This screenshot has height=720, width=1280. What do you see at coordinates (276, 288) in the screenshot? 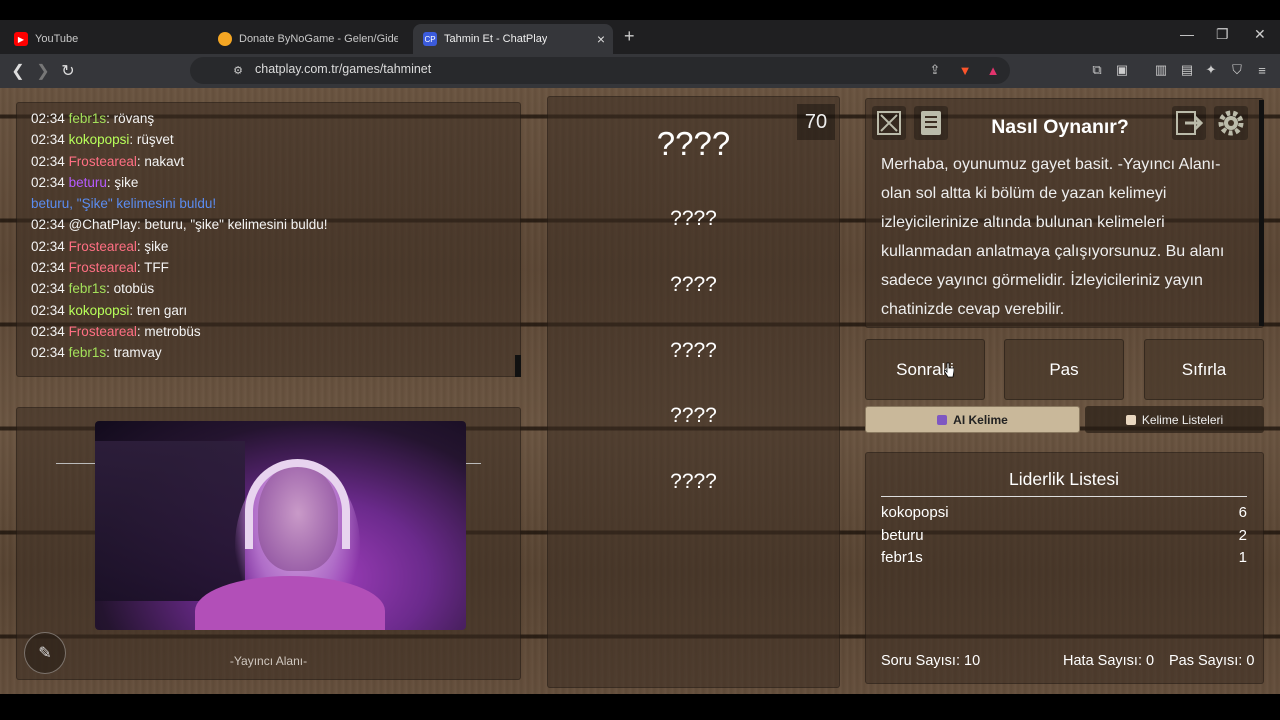
I see `chat-message: 02:34 febr1s: otobüs` at bounding box center [276, 288].